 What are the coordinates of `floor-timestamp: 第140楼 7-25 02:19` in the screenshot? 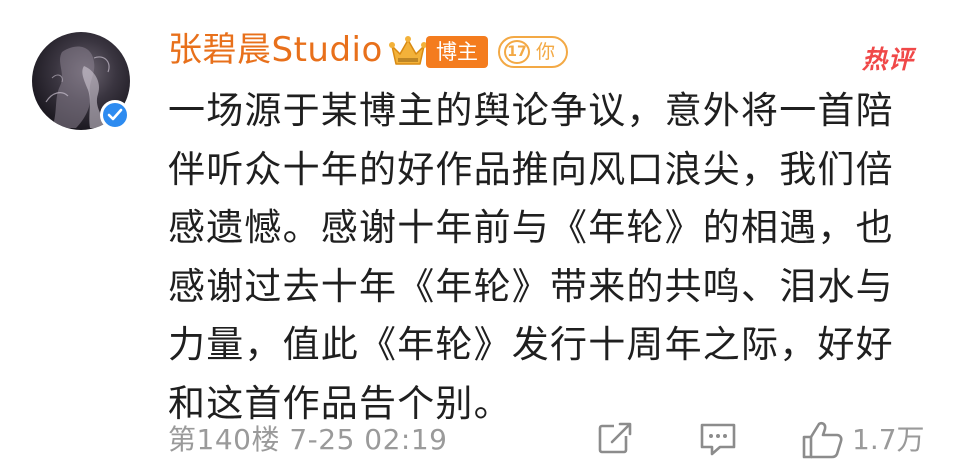 It's located at (308, 439).